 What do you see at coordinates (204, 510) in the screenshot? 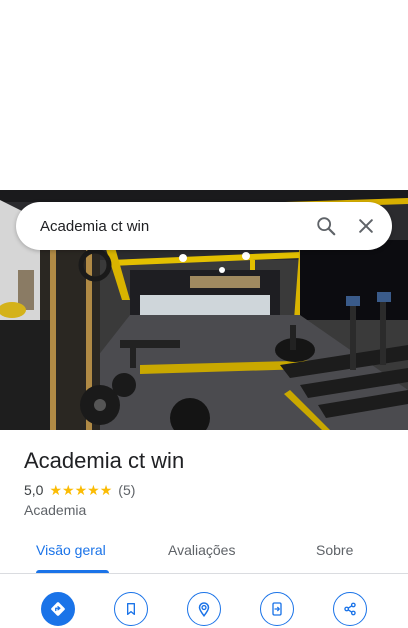
I see `place-category: Academia` at bounding box center [204, 510].